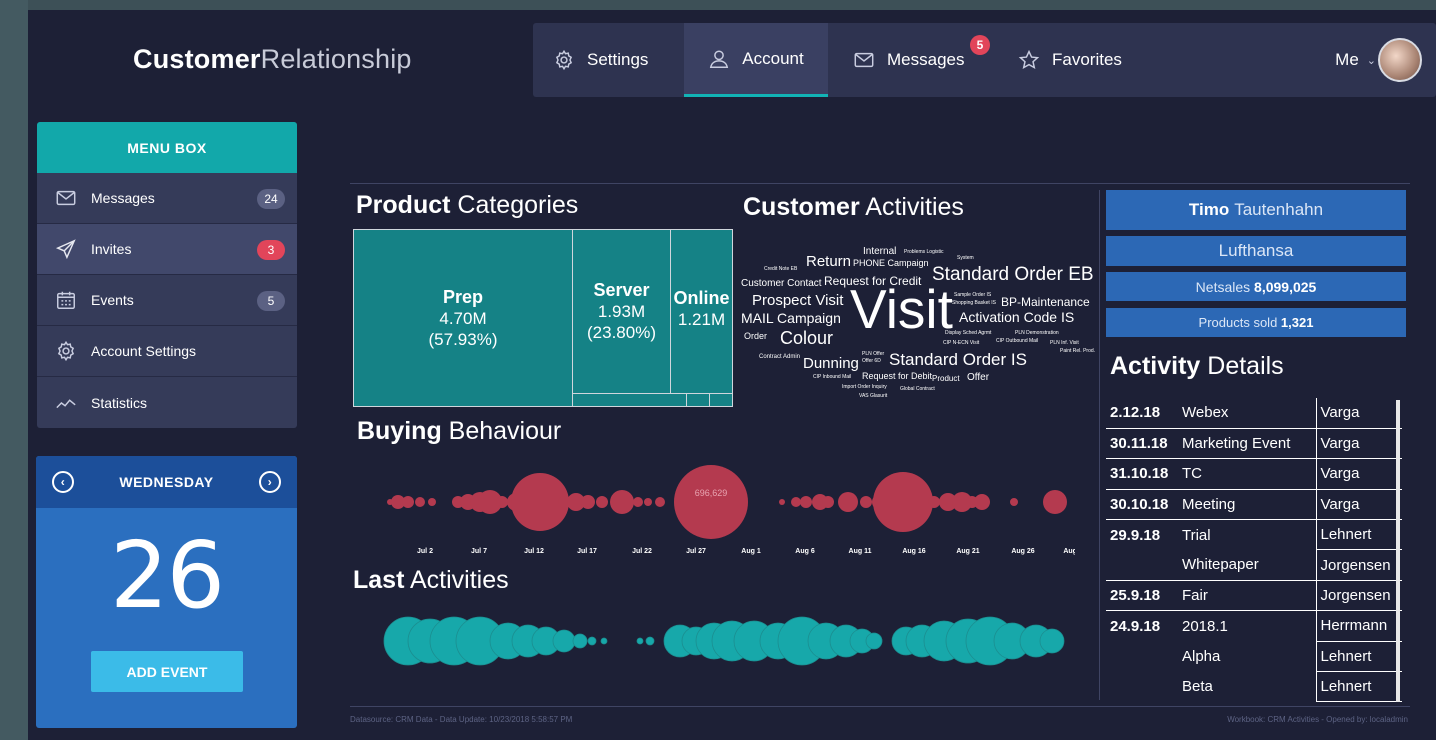  What do you see at coordinates (622, 312) in the screenshot?
I see `treemap-tile-server: Server 1.93M (23.80%)` at bounding box center [622, 312].